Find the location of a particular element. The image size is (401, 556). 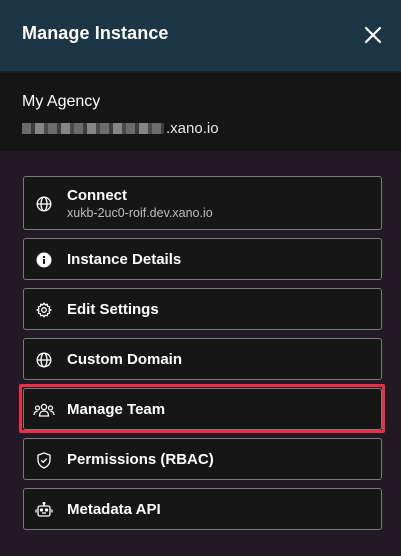

connect-host: xukb-2uc0-roif.dev.xano.io is located at coordinates (140, 213).